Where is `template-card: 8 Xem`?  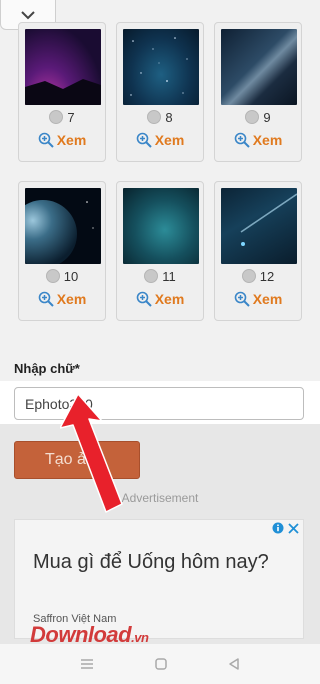 template-card: 8 Xem is located at coordinates (160, 92).